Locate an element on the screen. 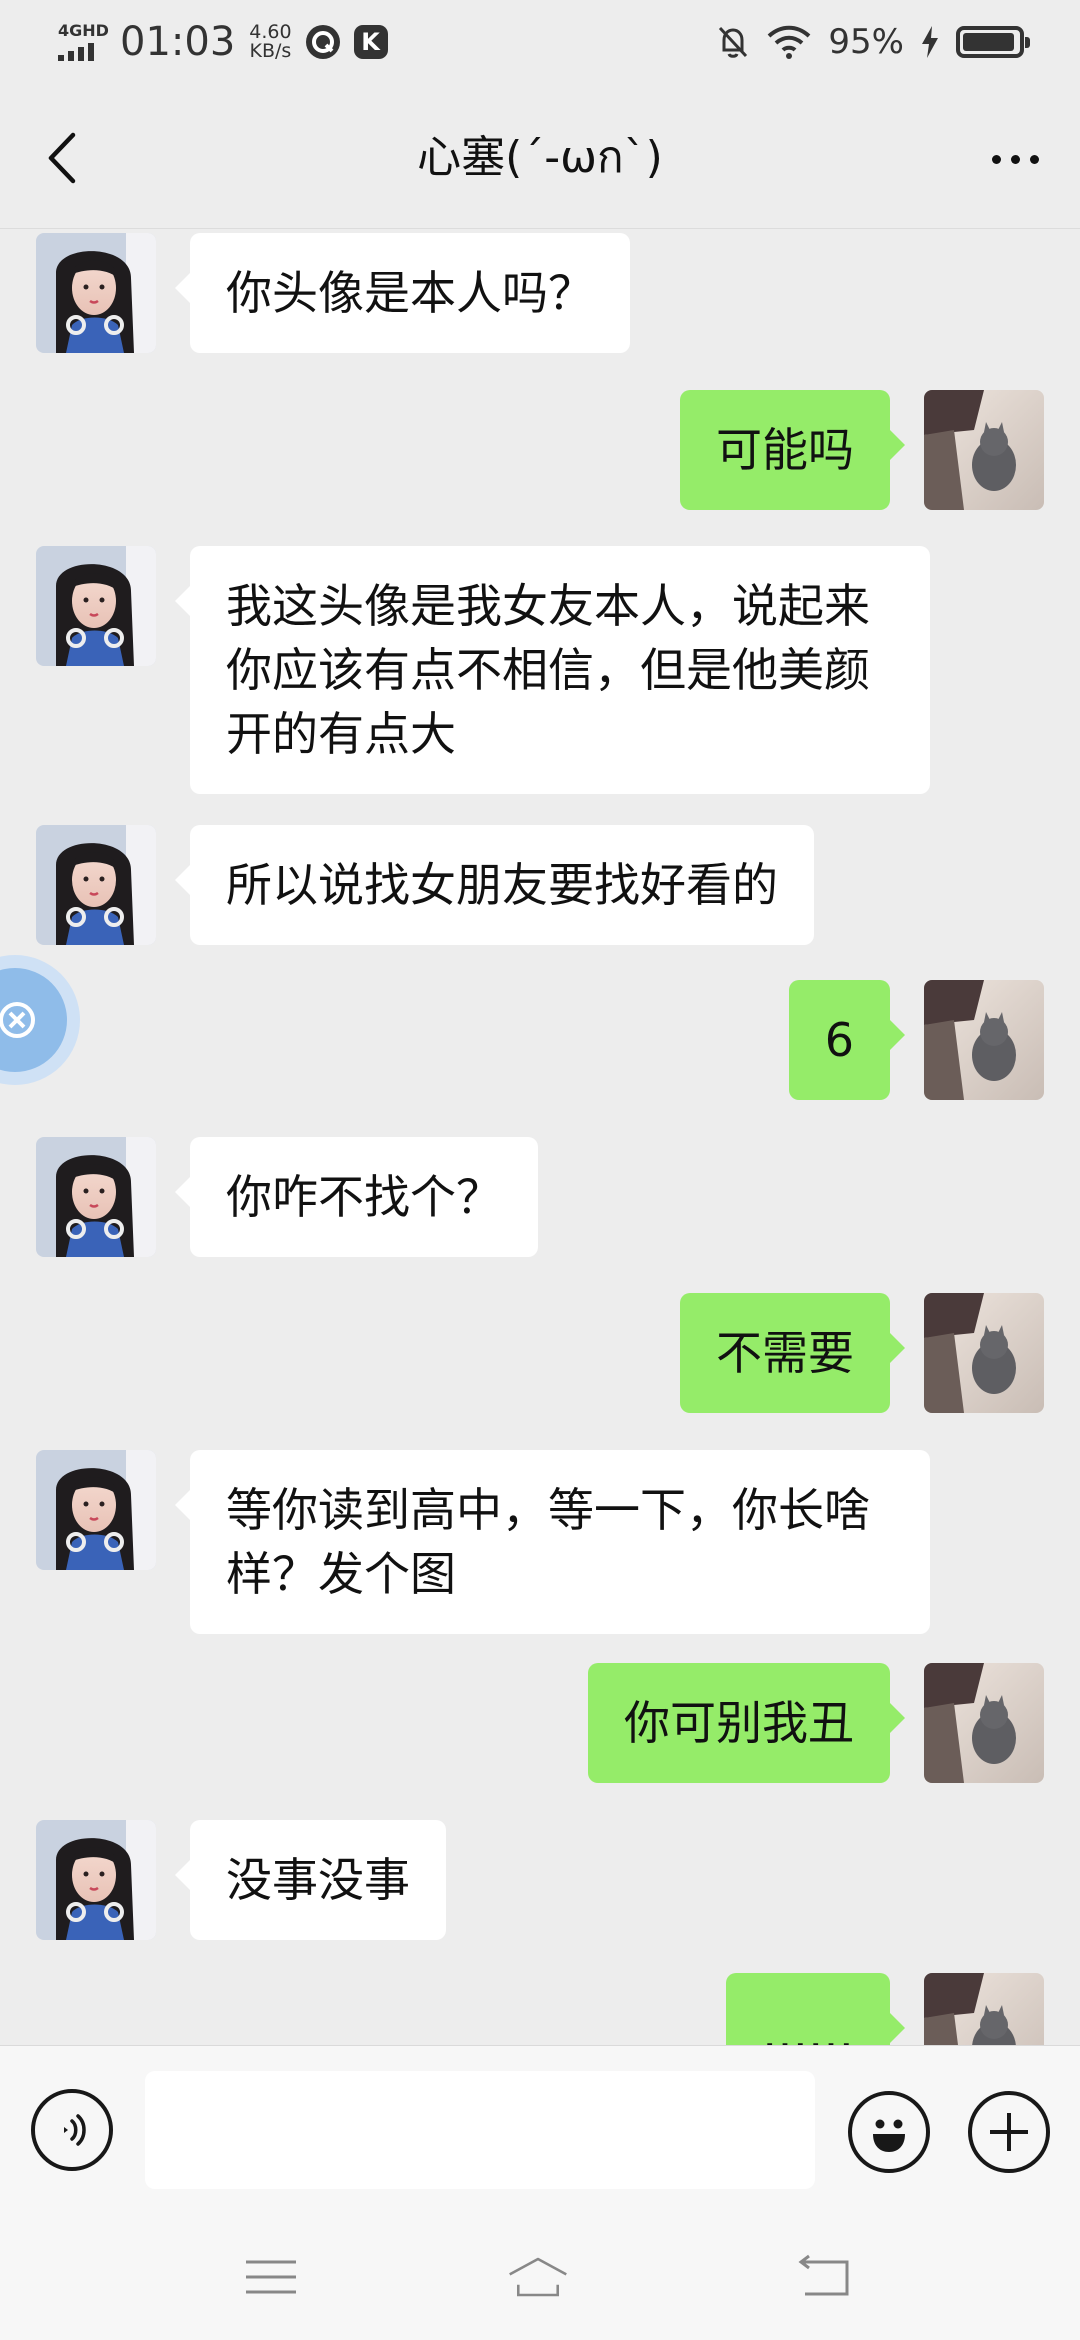 Image resolution: width=1080 pixels, height=2340 pixels. voice-icon is located at coordinates (75, 2130).